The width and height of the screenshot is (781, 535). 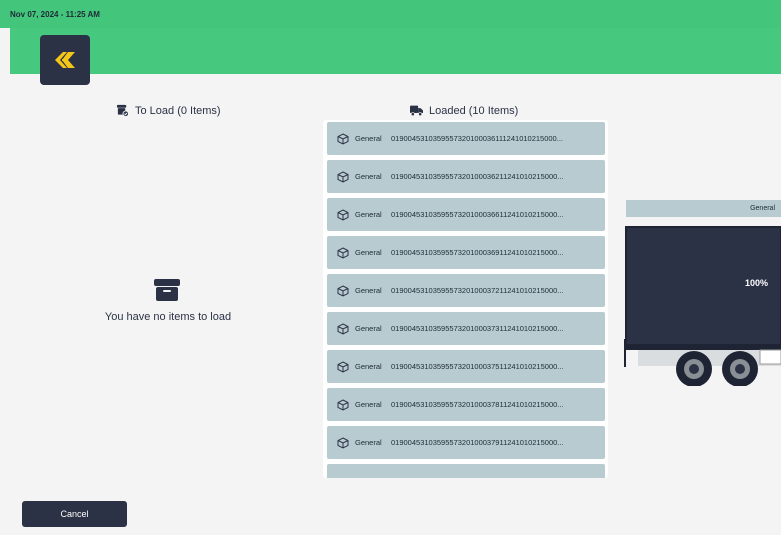 I want to click on truck-fill-percent: 100%, so click(x=757, y=283).